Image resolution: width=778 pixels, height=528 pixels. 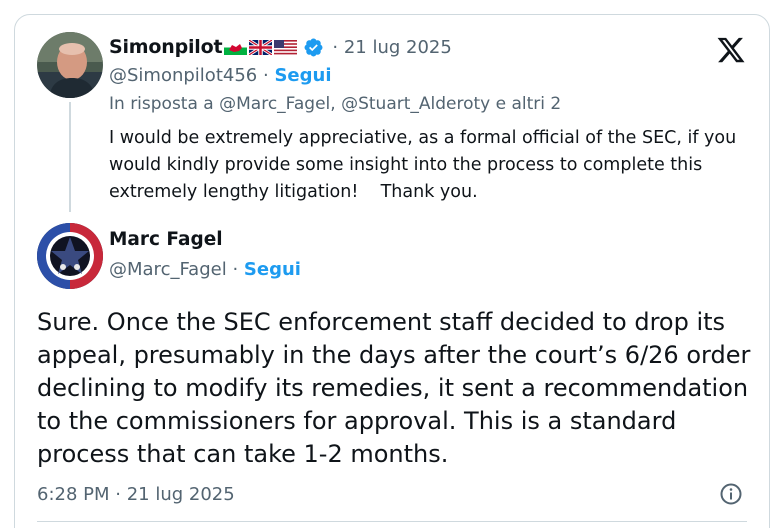 I want to click on user-handle: @Marc_Fagel, so click(x=168, y=269).